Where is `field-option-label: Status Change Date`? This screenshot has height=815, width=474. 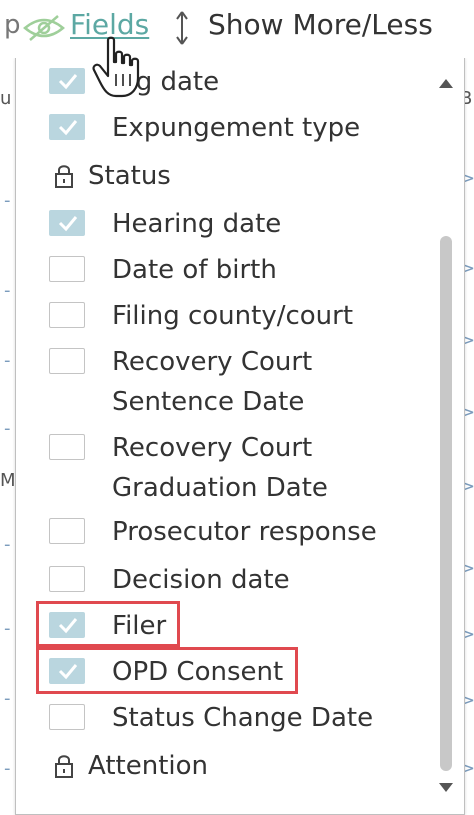 field-option-label: Status Change Date is located at coordinates (243, 718).